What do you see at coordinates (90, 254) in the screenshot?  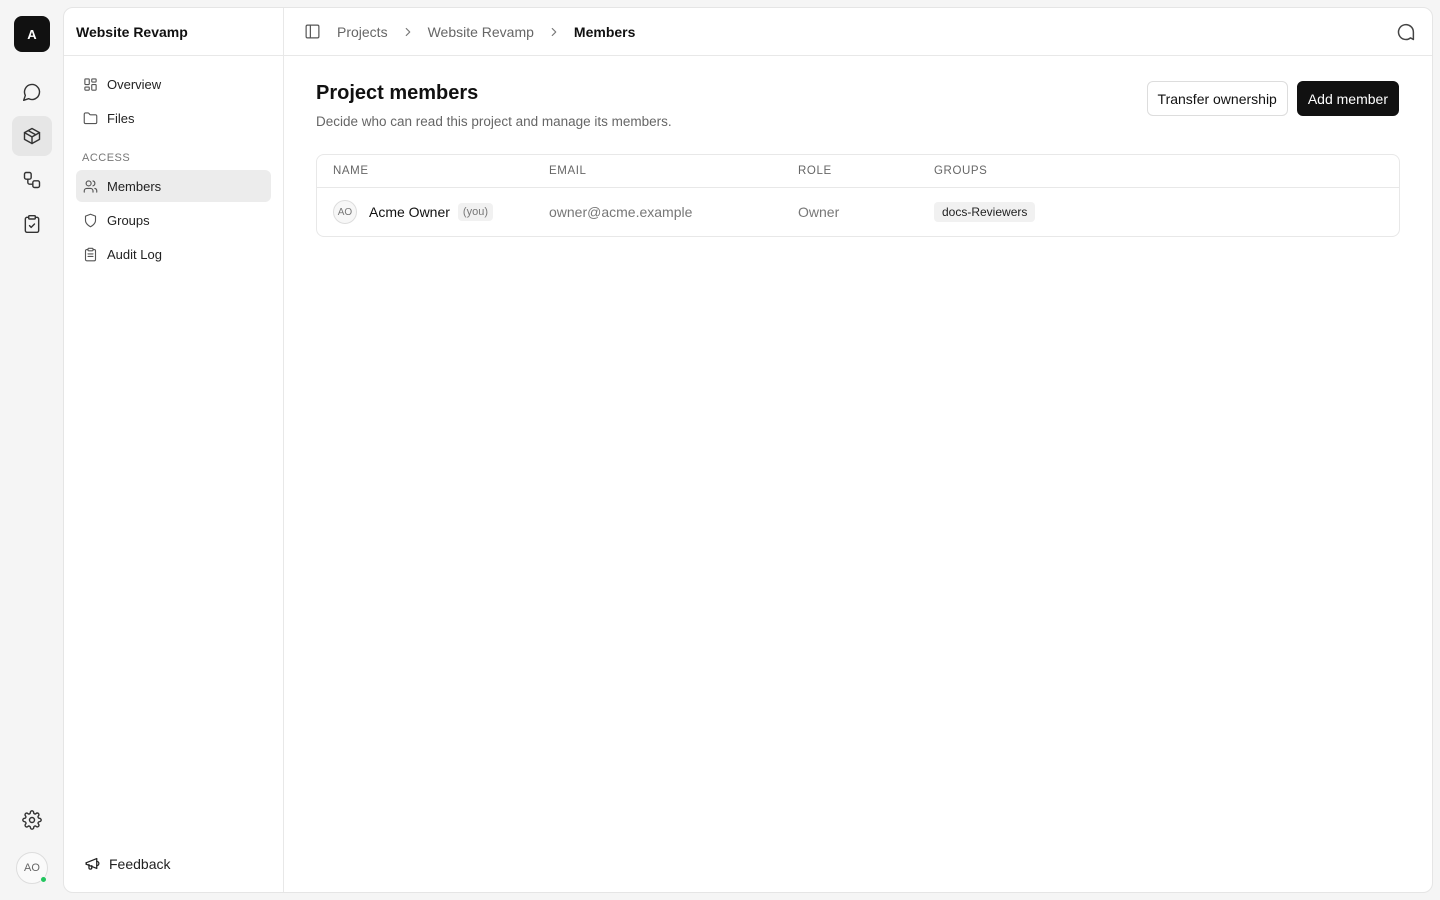 I see `clipboard-icon` at bounding box center [90, 254].